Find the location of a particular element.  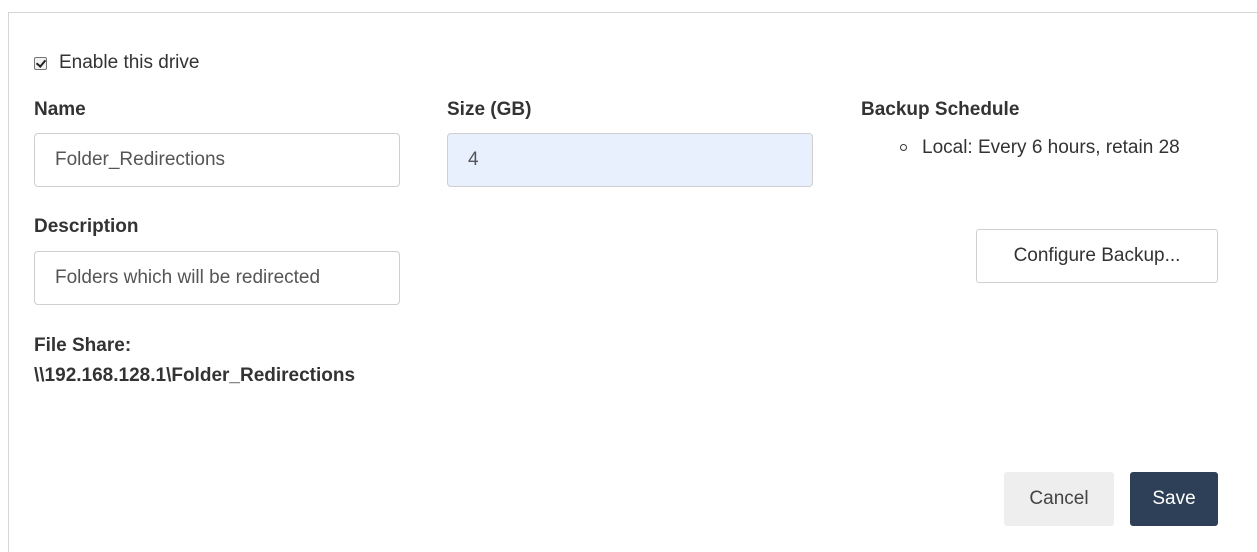

name-label: Name is located at coordinates (60, 109).